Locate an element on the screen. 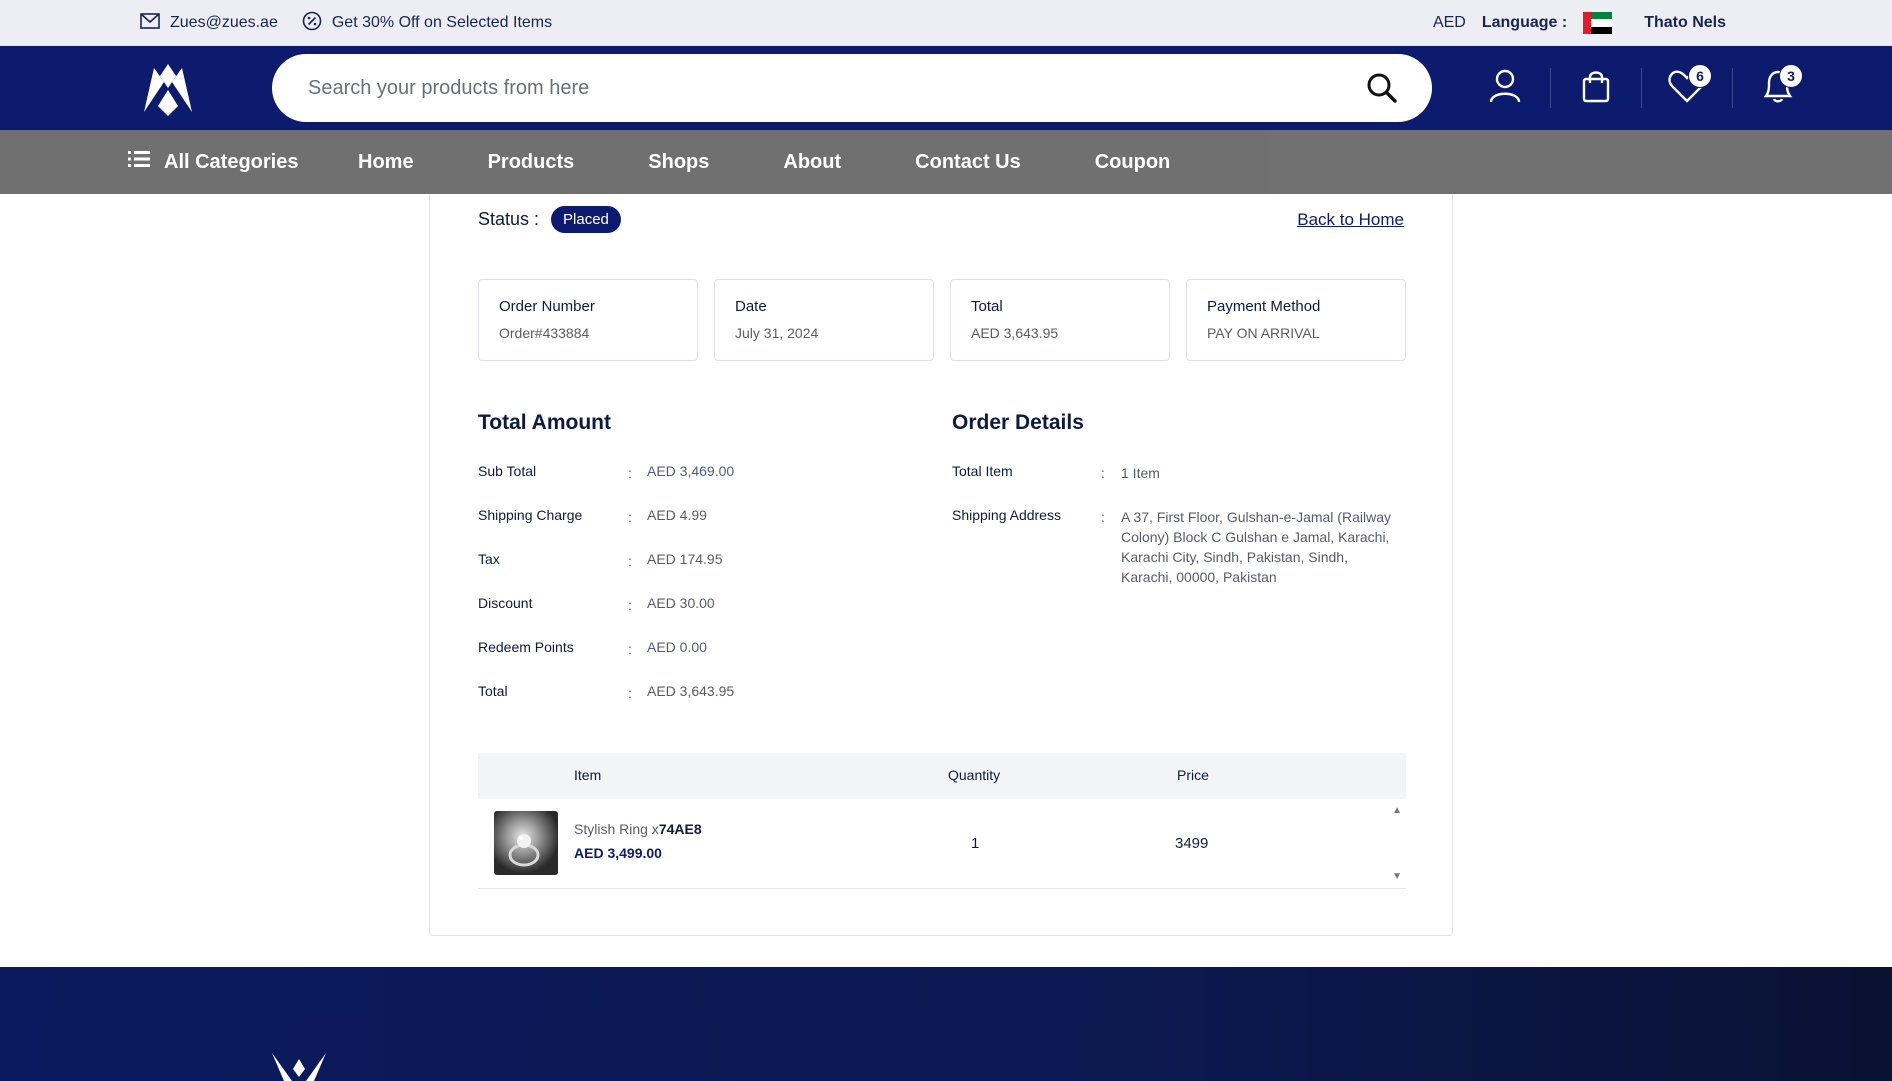 This screenshot has width=1892, height=1081. status-label: Status : is located at coordinates (509, 219).